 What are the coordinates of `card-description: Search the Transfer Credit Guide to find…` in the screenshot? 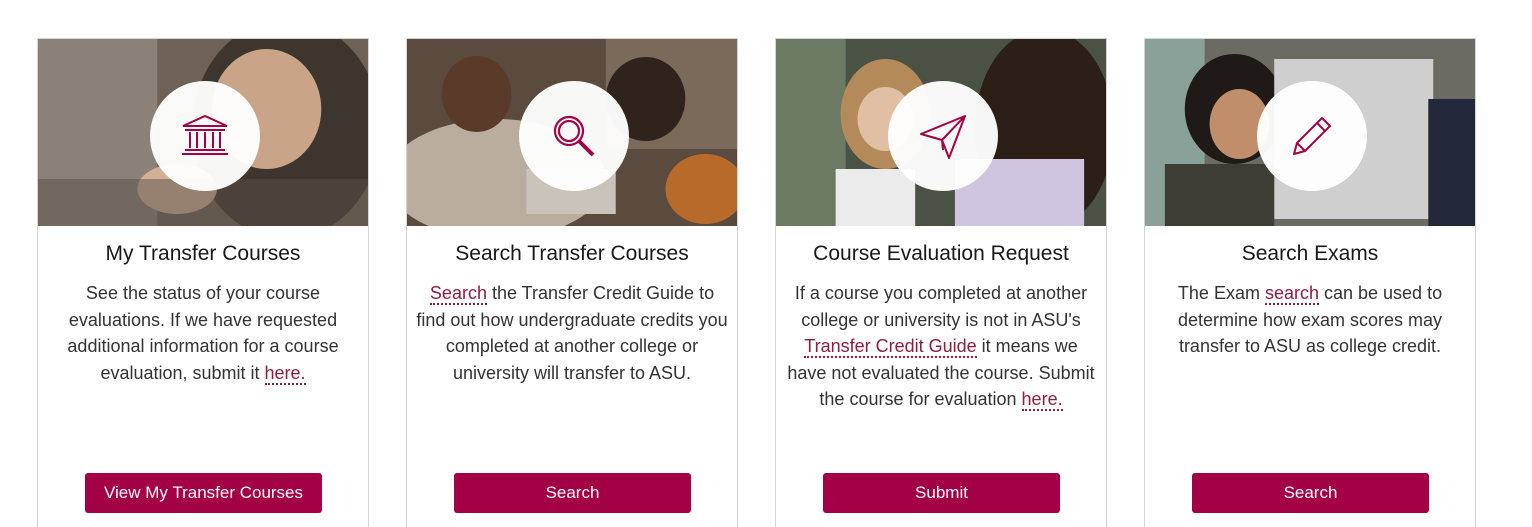 It's located at (572, 333).